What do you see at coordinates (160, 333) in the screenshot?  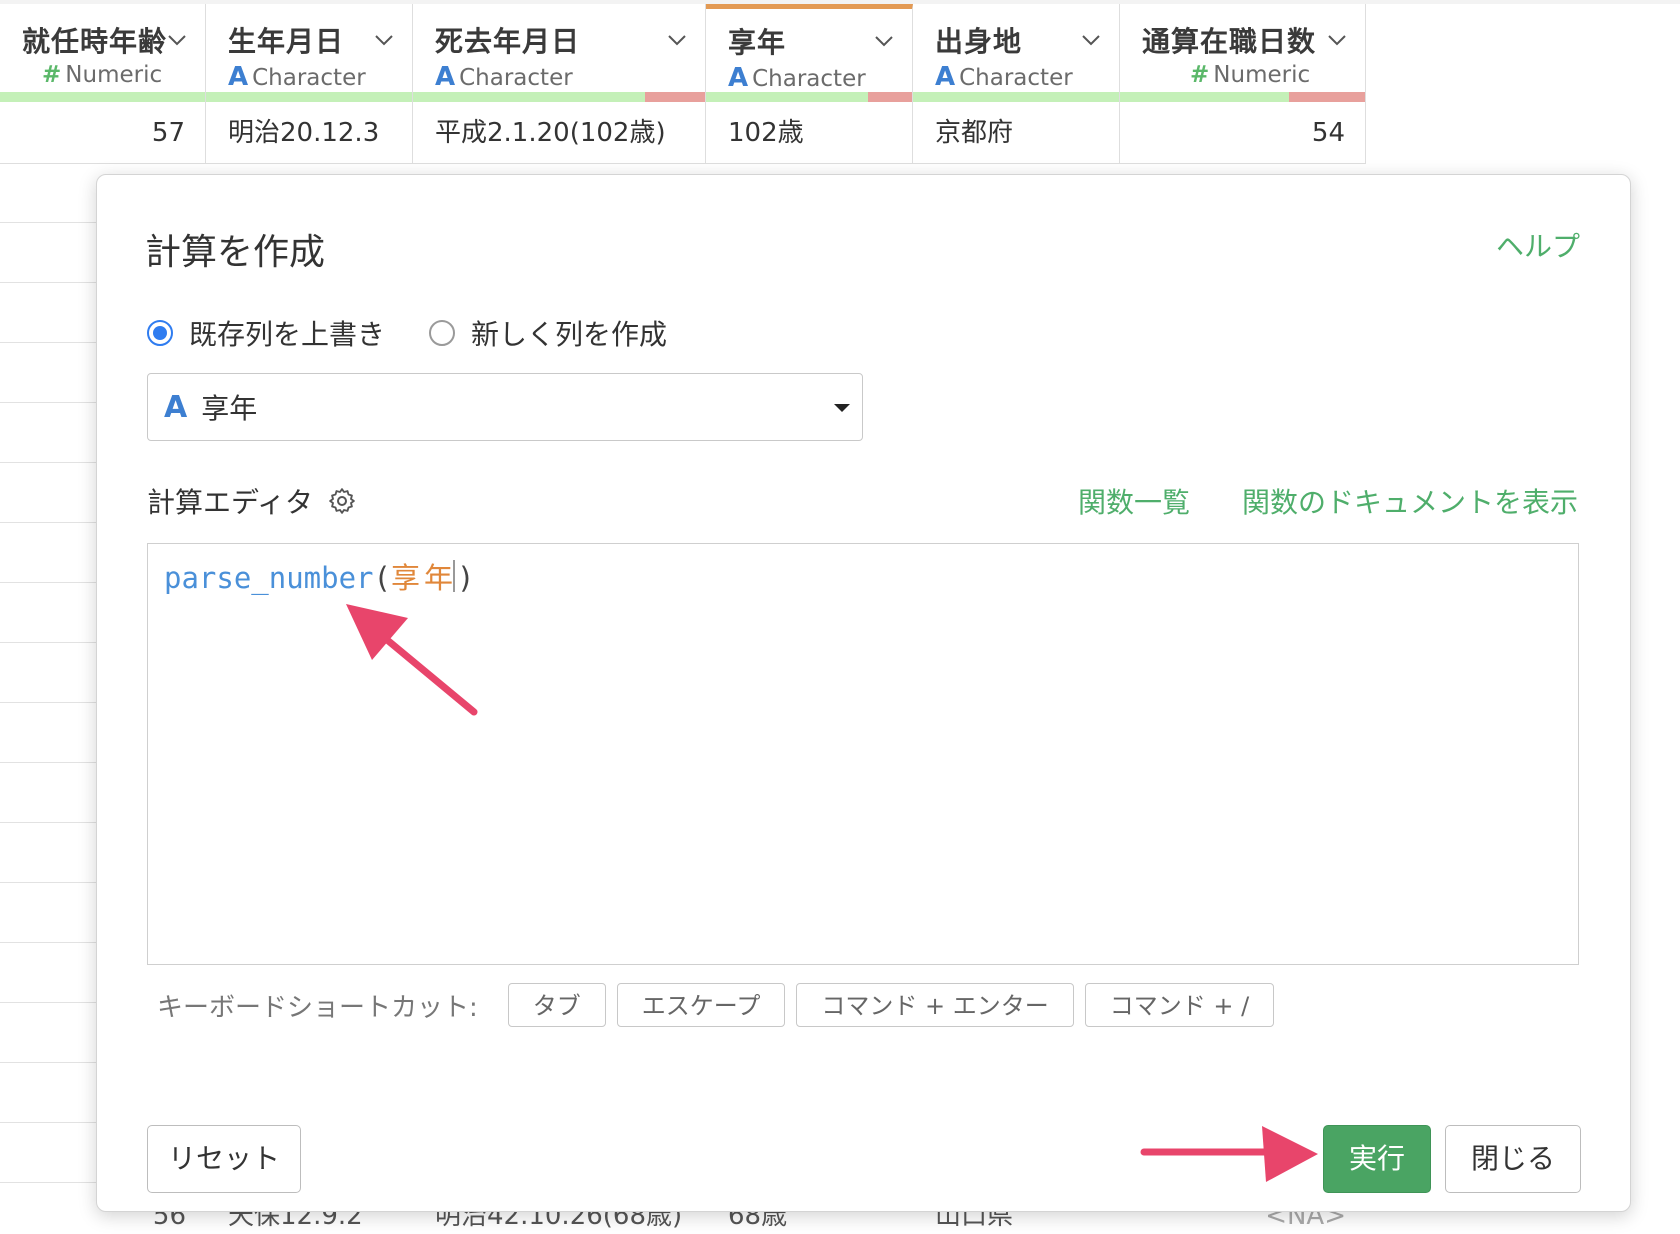 I see `radio-selected-icon` at bounding box center [160, 333].